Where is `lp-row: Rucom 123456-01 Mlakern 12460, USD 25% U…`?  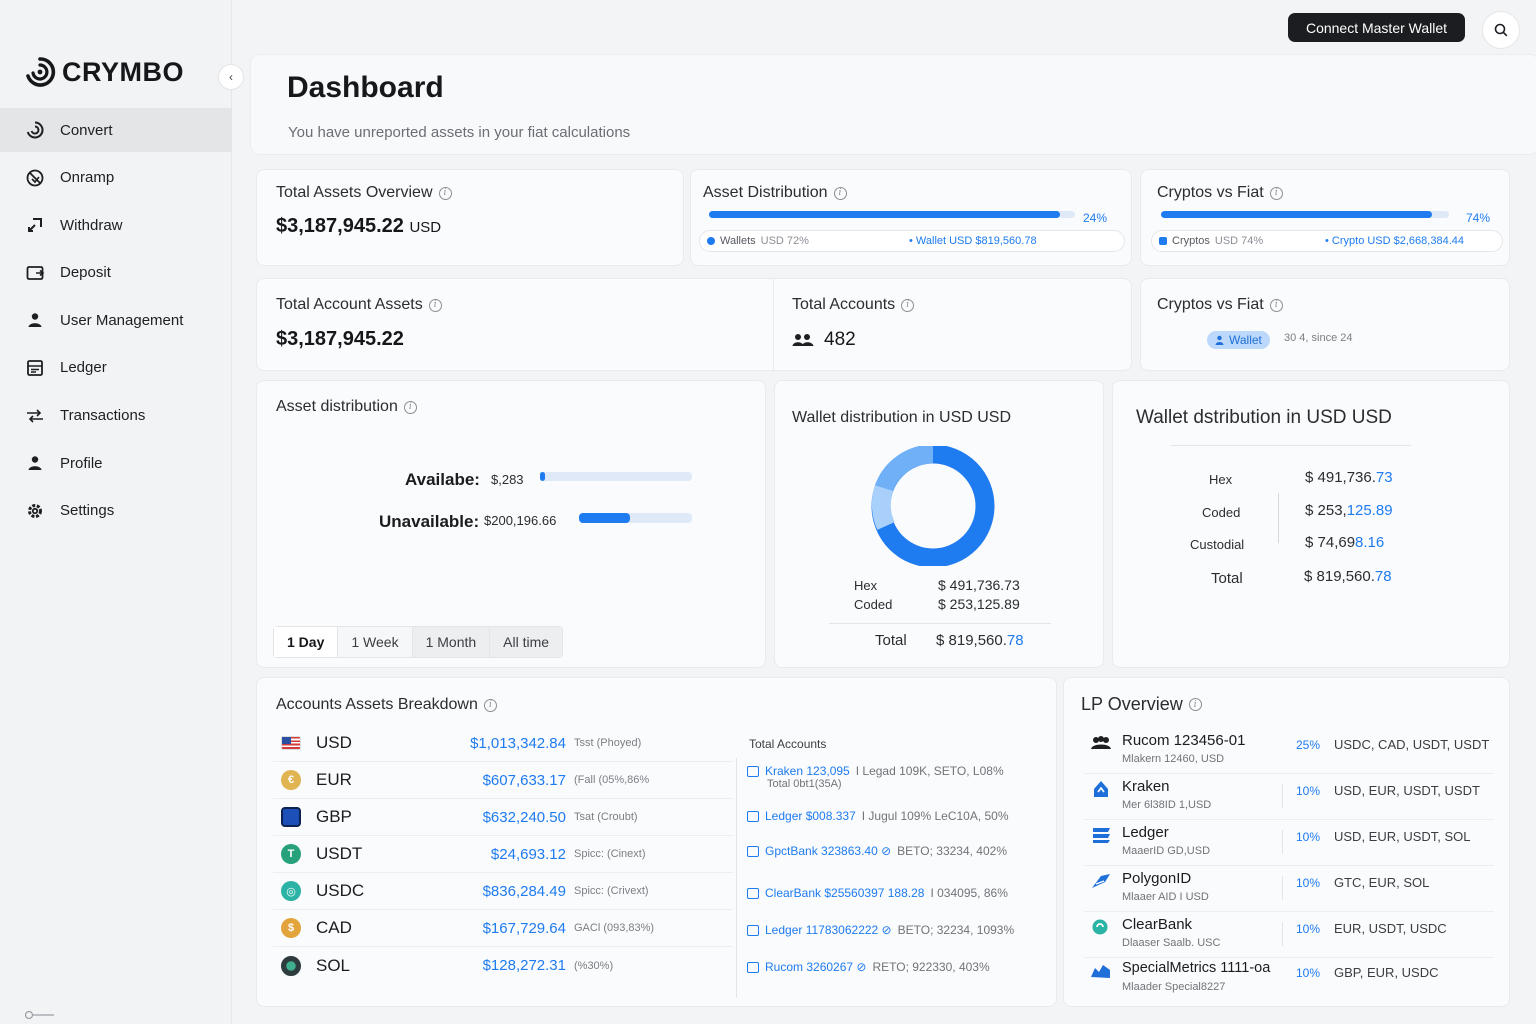
lp-row: Rucom 123456-01 Mlakern 12460, USD 25% U… is located at coordinates (1289, 751).